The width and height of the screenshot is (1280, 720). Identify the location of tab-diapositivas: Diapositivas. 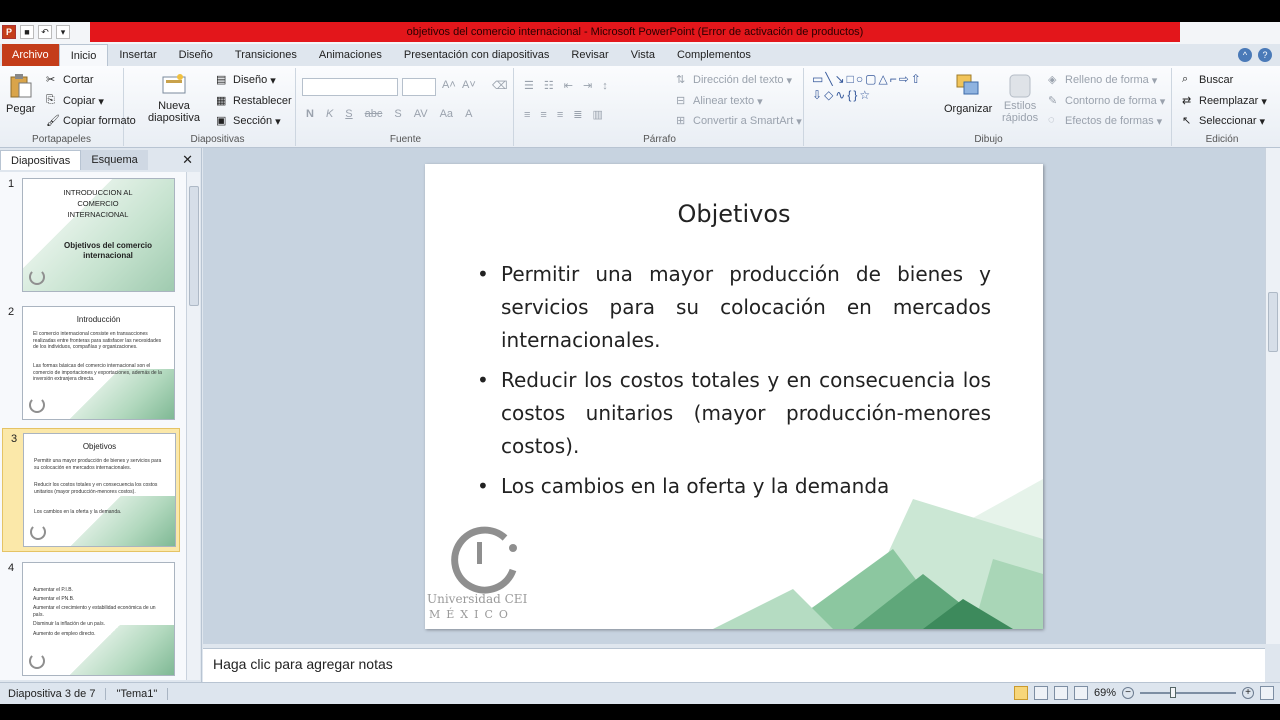
(41, 160).